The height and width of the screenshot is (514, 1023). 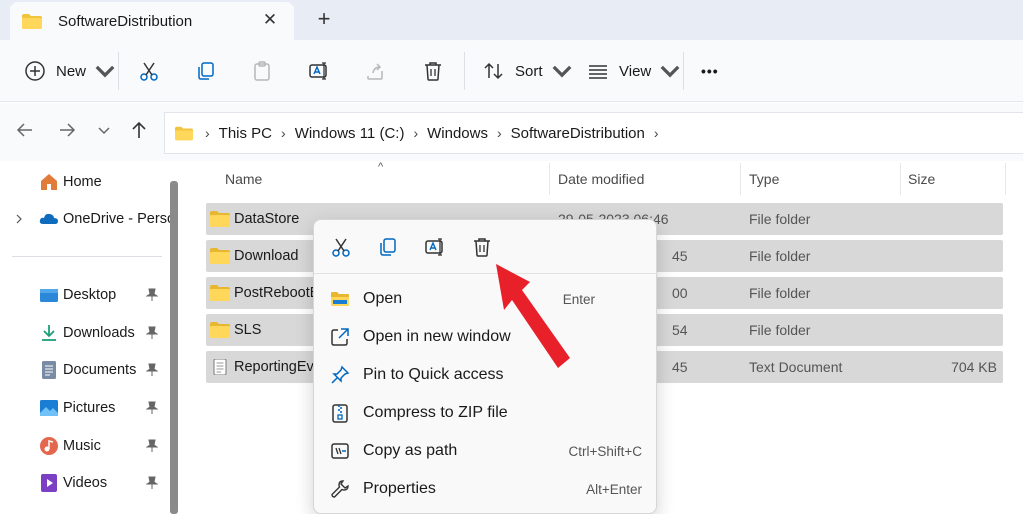 What do you see at coordinates (493, 71) in the screenshot?
I see `sort-icon` at bounding box center [493, 71].